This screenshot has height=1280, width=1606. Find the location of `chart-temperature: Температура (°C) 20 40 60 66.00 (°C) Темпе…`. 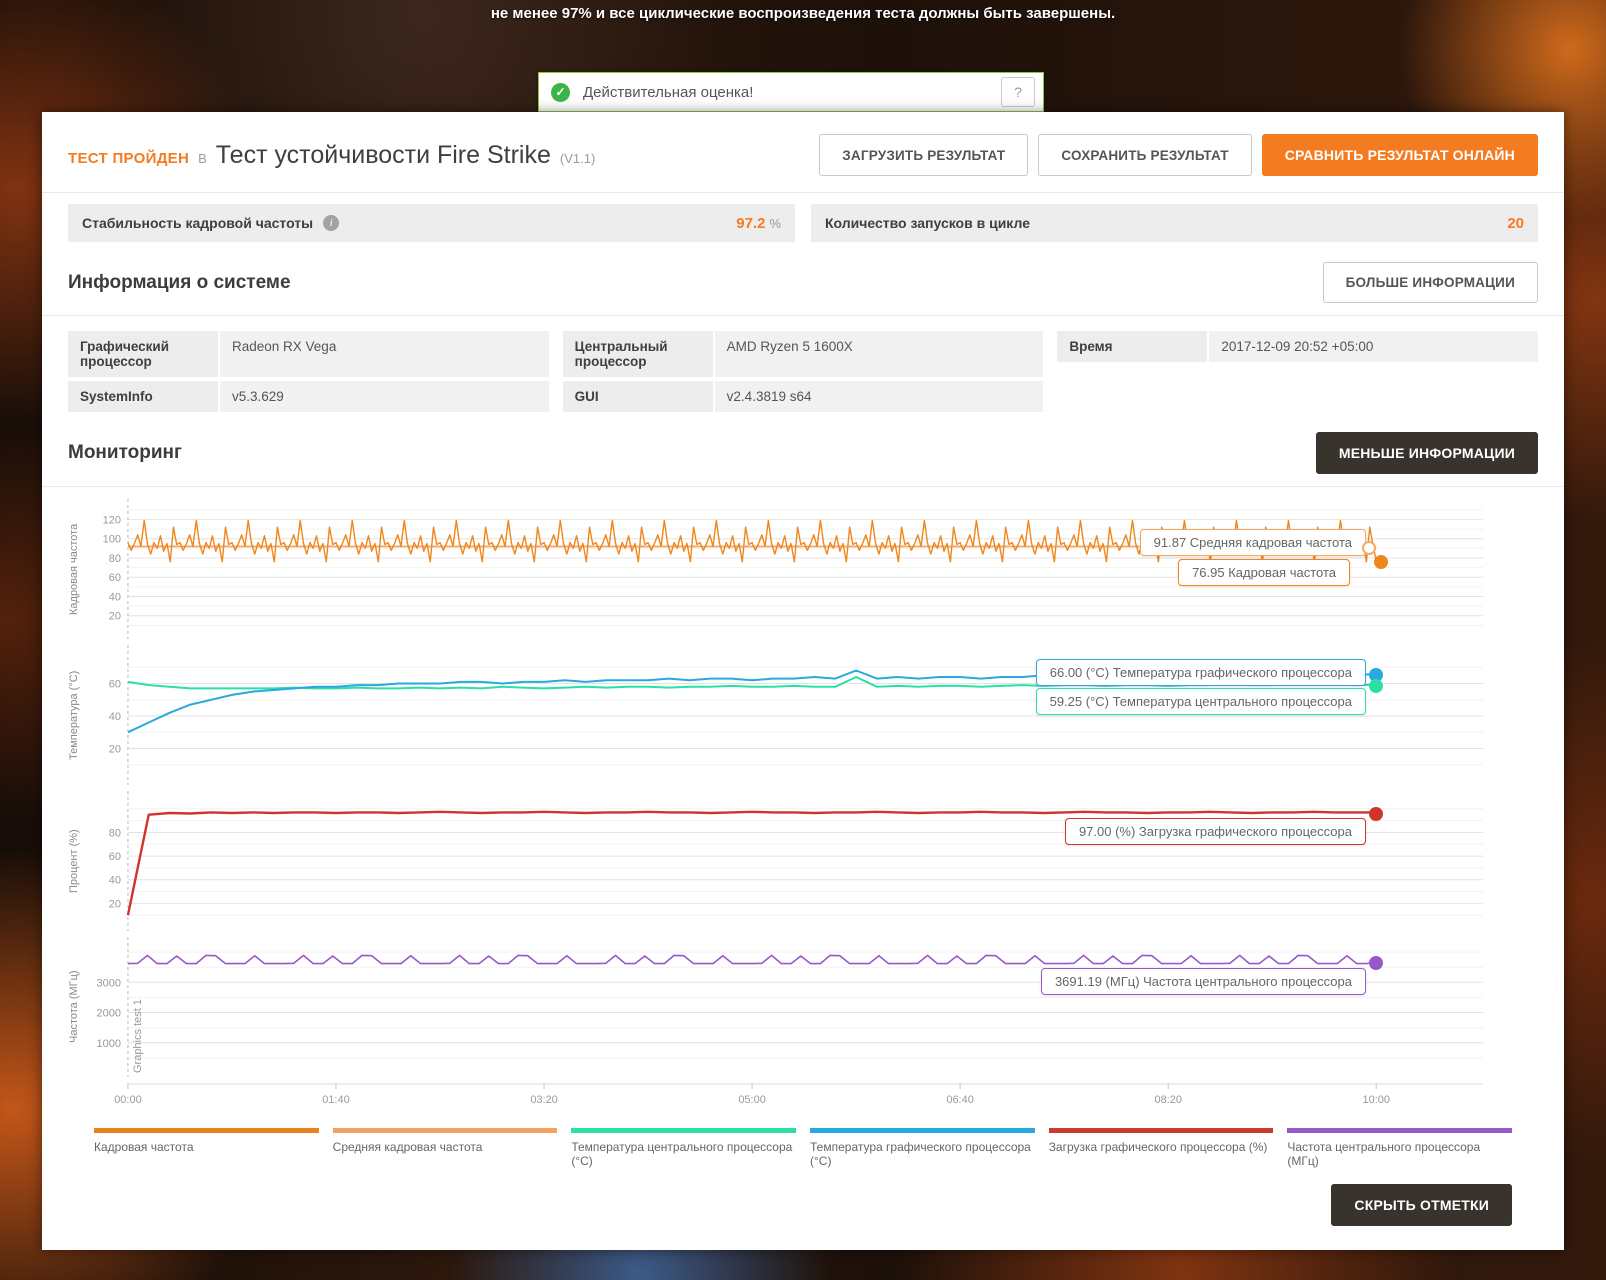

chart-temperature: Температура (°C) 20 40 60 66.00 (°C) Темпе… is located at coordinates (803, 715).